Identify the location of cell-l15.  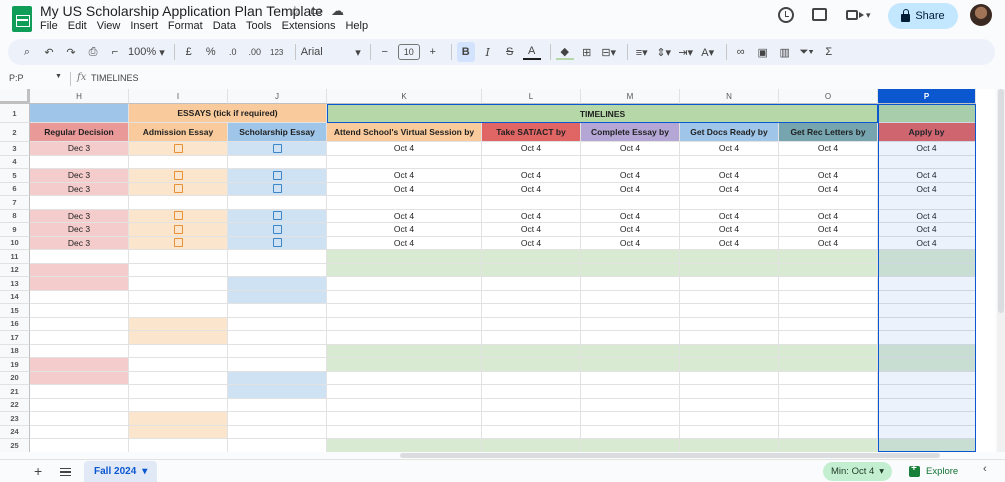
(531, 311).